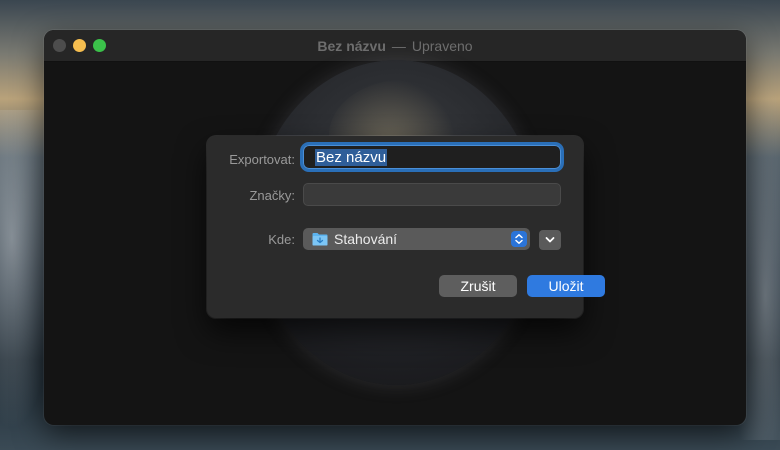 The image size is (780, 450). I want to click on cancel-button: Zrušit, so click(478, 286).